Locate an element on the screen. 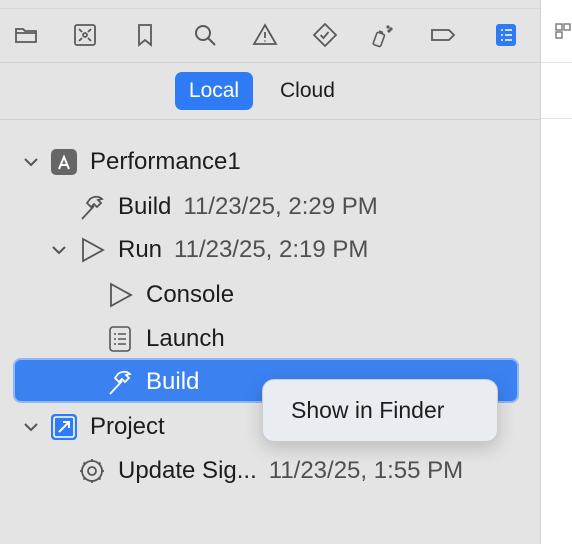 This screenshot has height=544, width=572. scope-segmented-control: Local Cloud is located at coordinates (270, 91).